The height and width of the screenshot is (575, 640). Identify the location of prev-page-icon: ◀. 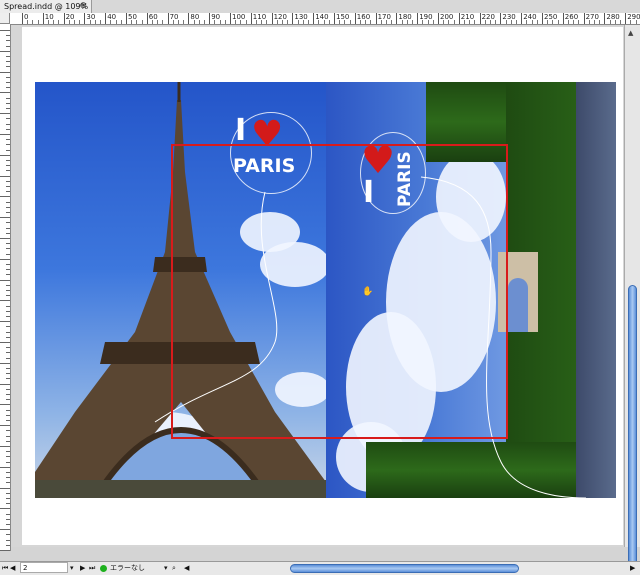
(12, 568).